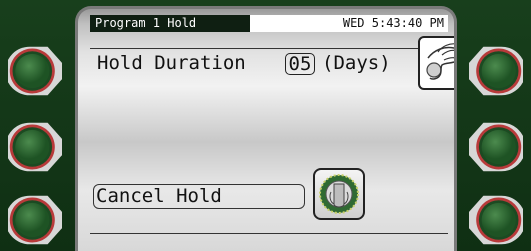 The height and width of the screenshot is (251, 531). Describe the element at coordinates (436, 63) in the screenshot. I see `hand-turning-knob-icon` at that location.